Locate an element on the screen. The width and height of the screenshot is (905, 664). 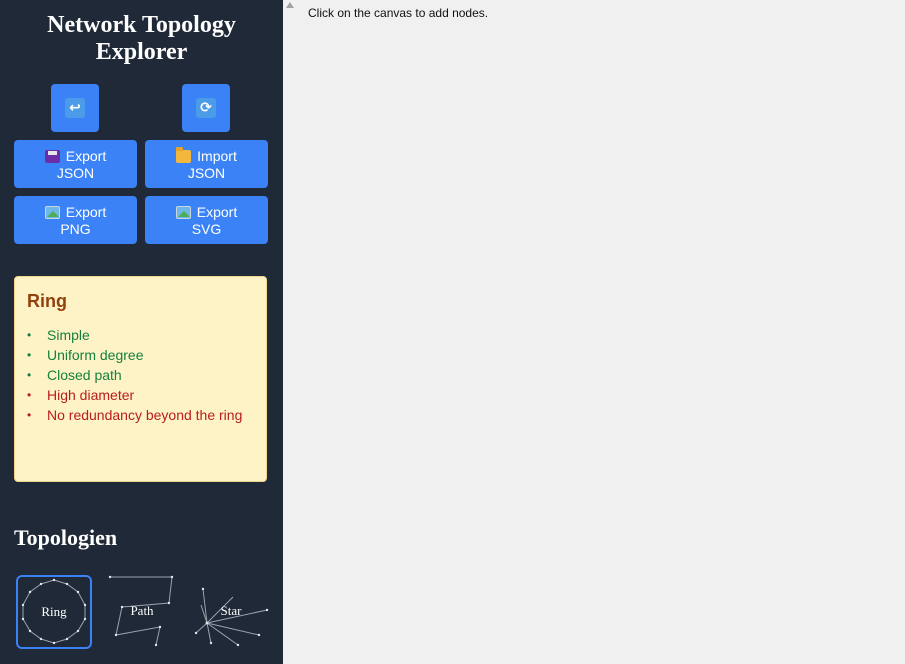
refresh-button: ⟳ is located at coordinates (206, 108).